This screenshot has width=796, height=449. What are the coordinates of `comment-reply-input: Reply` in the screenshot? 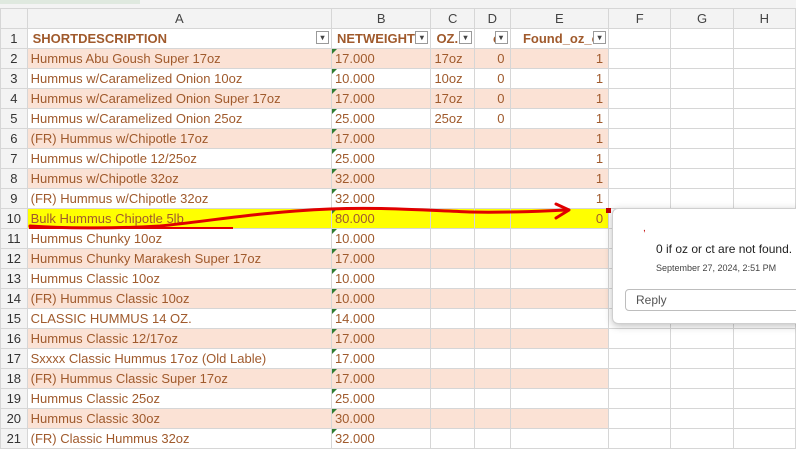 It's located at (710, 300).